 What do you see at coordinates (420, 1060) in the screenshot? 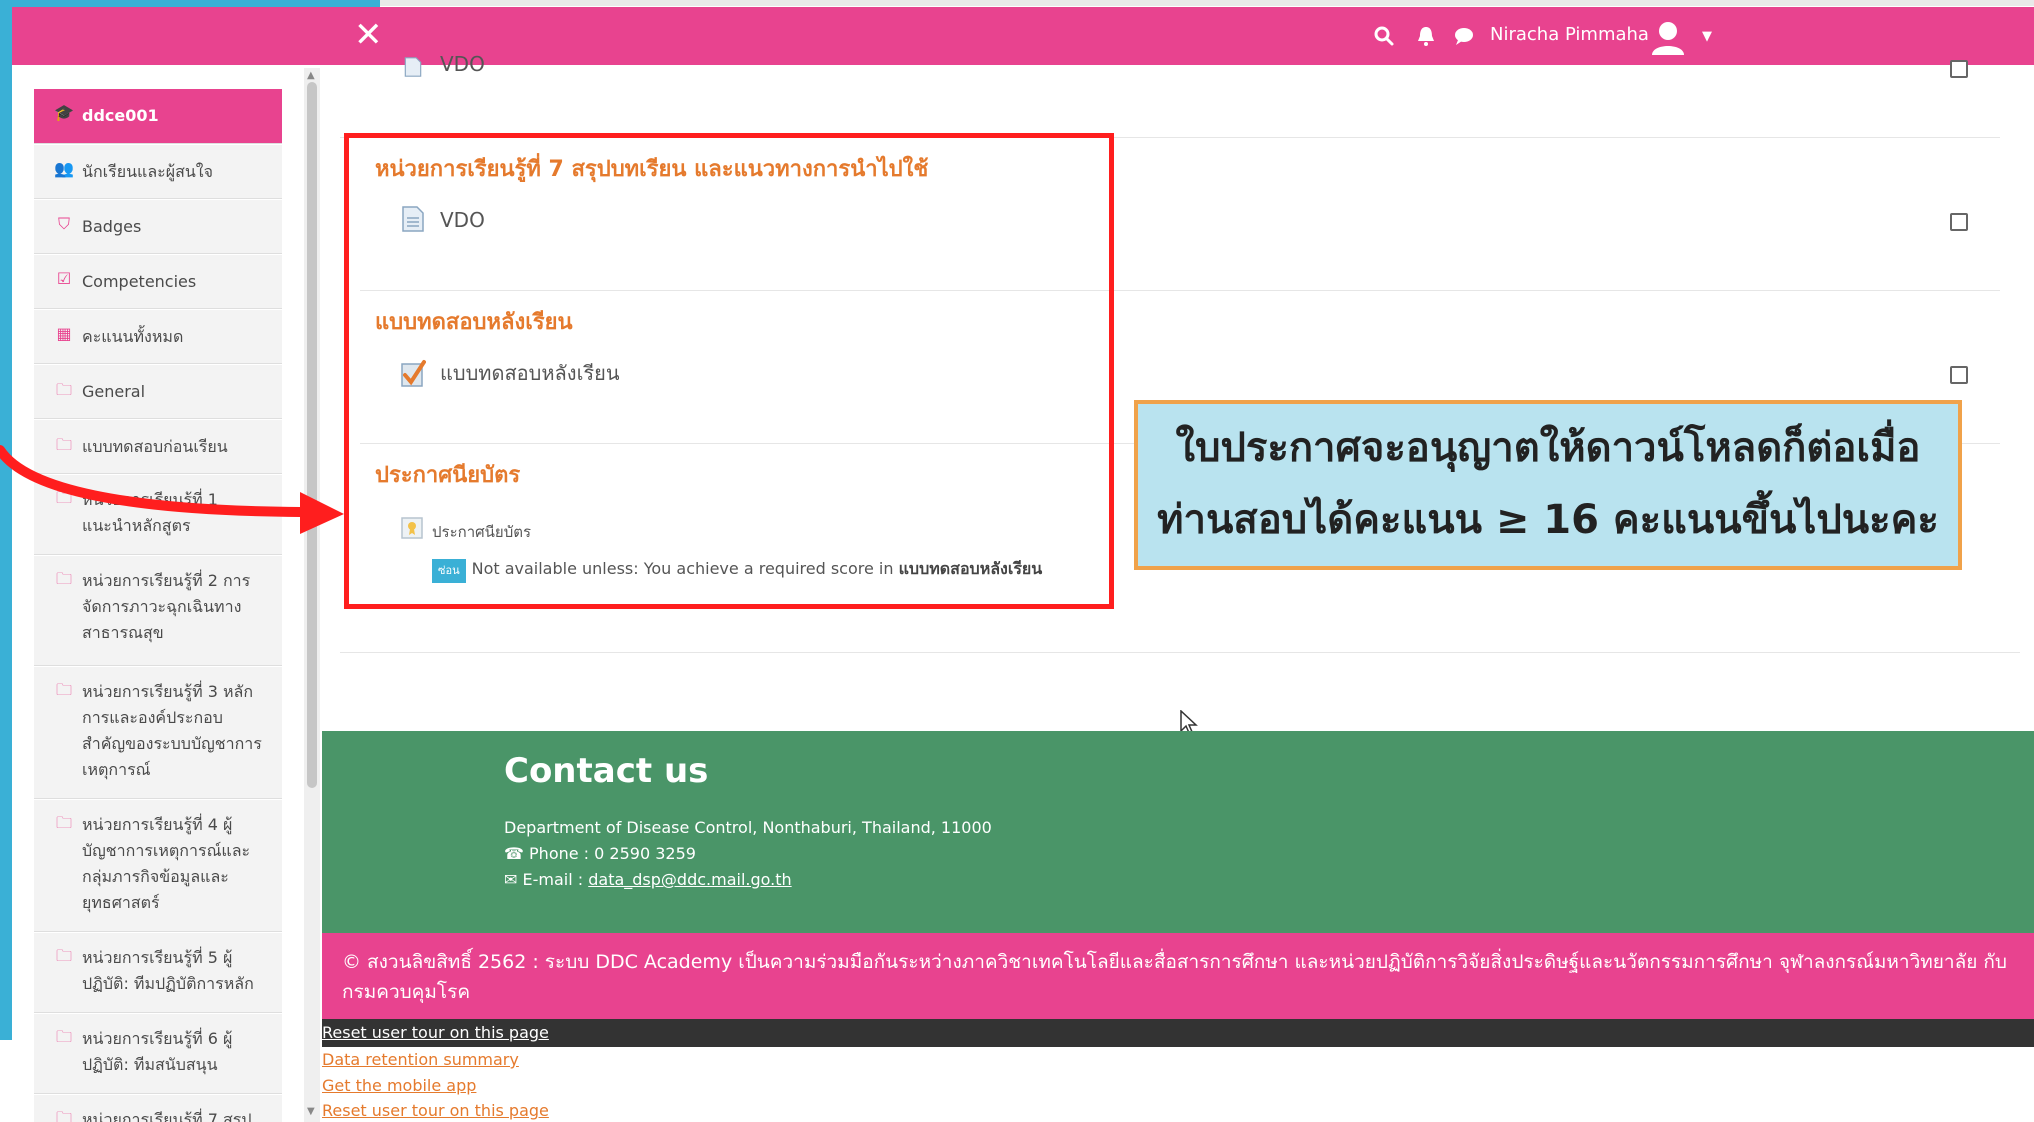
I see `data-retention-link: Data retention summary` at bounding box center [420, 1060].